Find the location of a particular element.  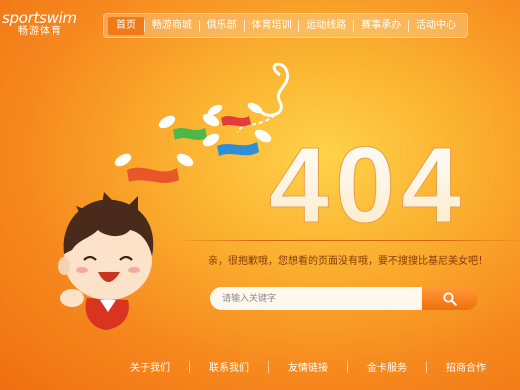

main-nav: 首页 畅游商城 俱乐部 体育培训 运动线路 赛事承办 活动中心 is located at coordinates (285, 25).